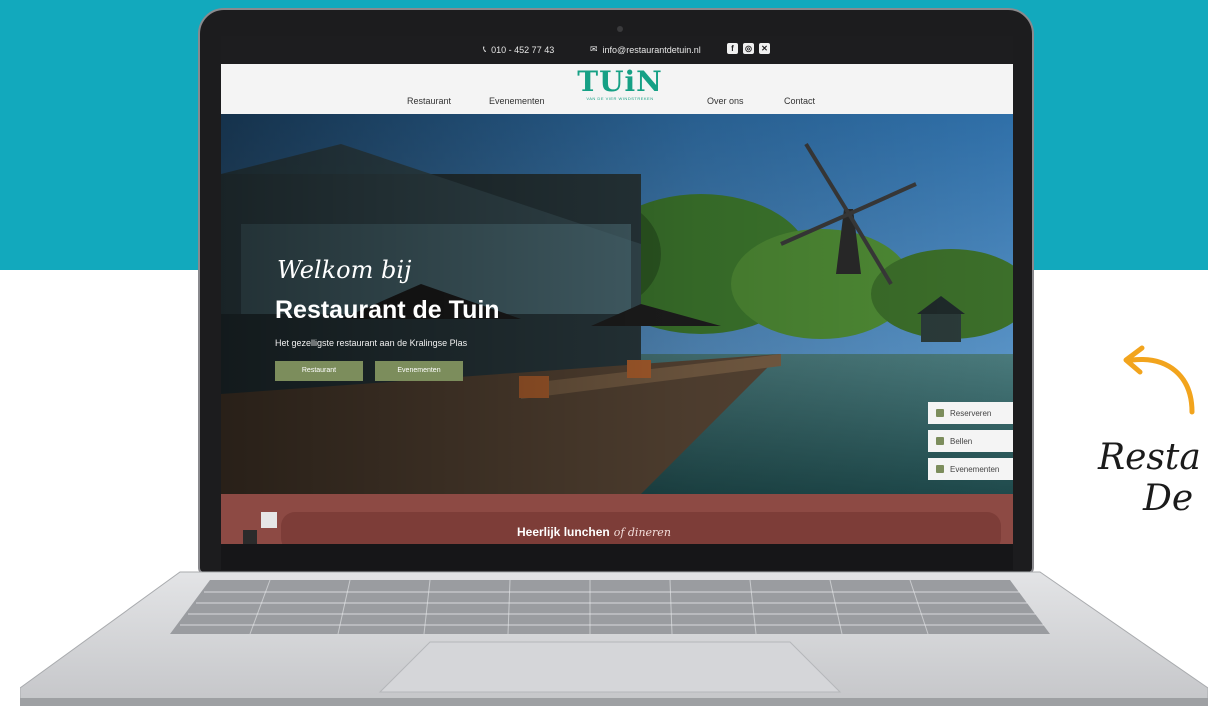 The height and width of the screenshot is (706, 1208). Describe the element at coordinates (594, 49) in the screenshot. I see `mail-icon: ✉` at that location.